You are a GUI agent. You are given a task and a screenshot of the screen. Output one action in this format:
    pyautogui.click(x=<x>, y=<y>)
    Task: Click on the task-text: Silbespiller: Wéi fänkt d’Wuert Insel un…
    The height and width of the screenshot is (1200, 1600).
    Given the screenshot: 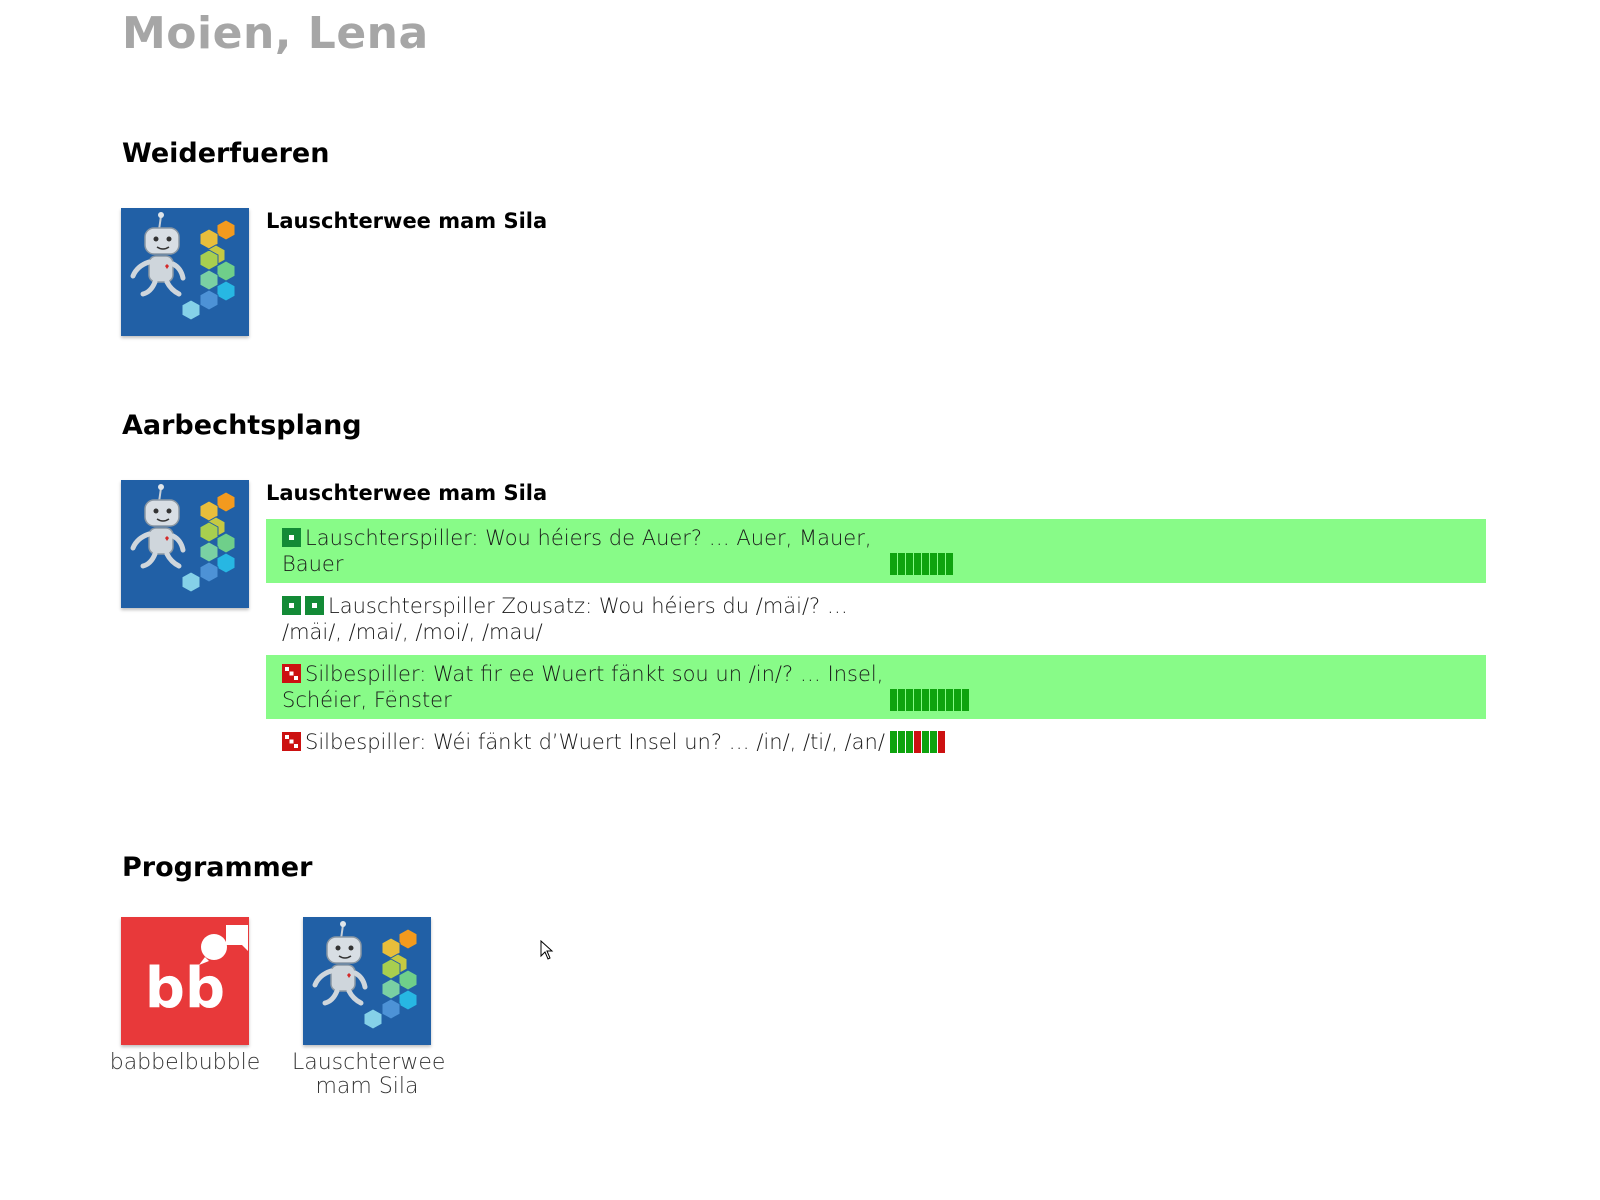 What is the action you would take?
    pyautogui.click(x=584, y=742)
    